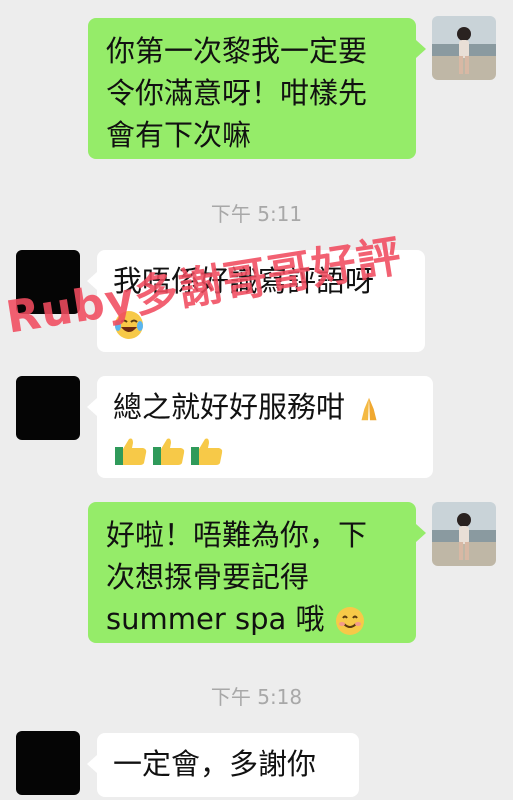 Image resolution: width=513 pixels, height=800 pixels. Describe the element at coordinates (229, 407) in the screenshot. I see `message-text: 總之就好好服務咁` at that location.